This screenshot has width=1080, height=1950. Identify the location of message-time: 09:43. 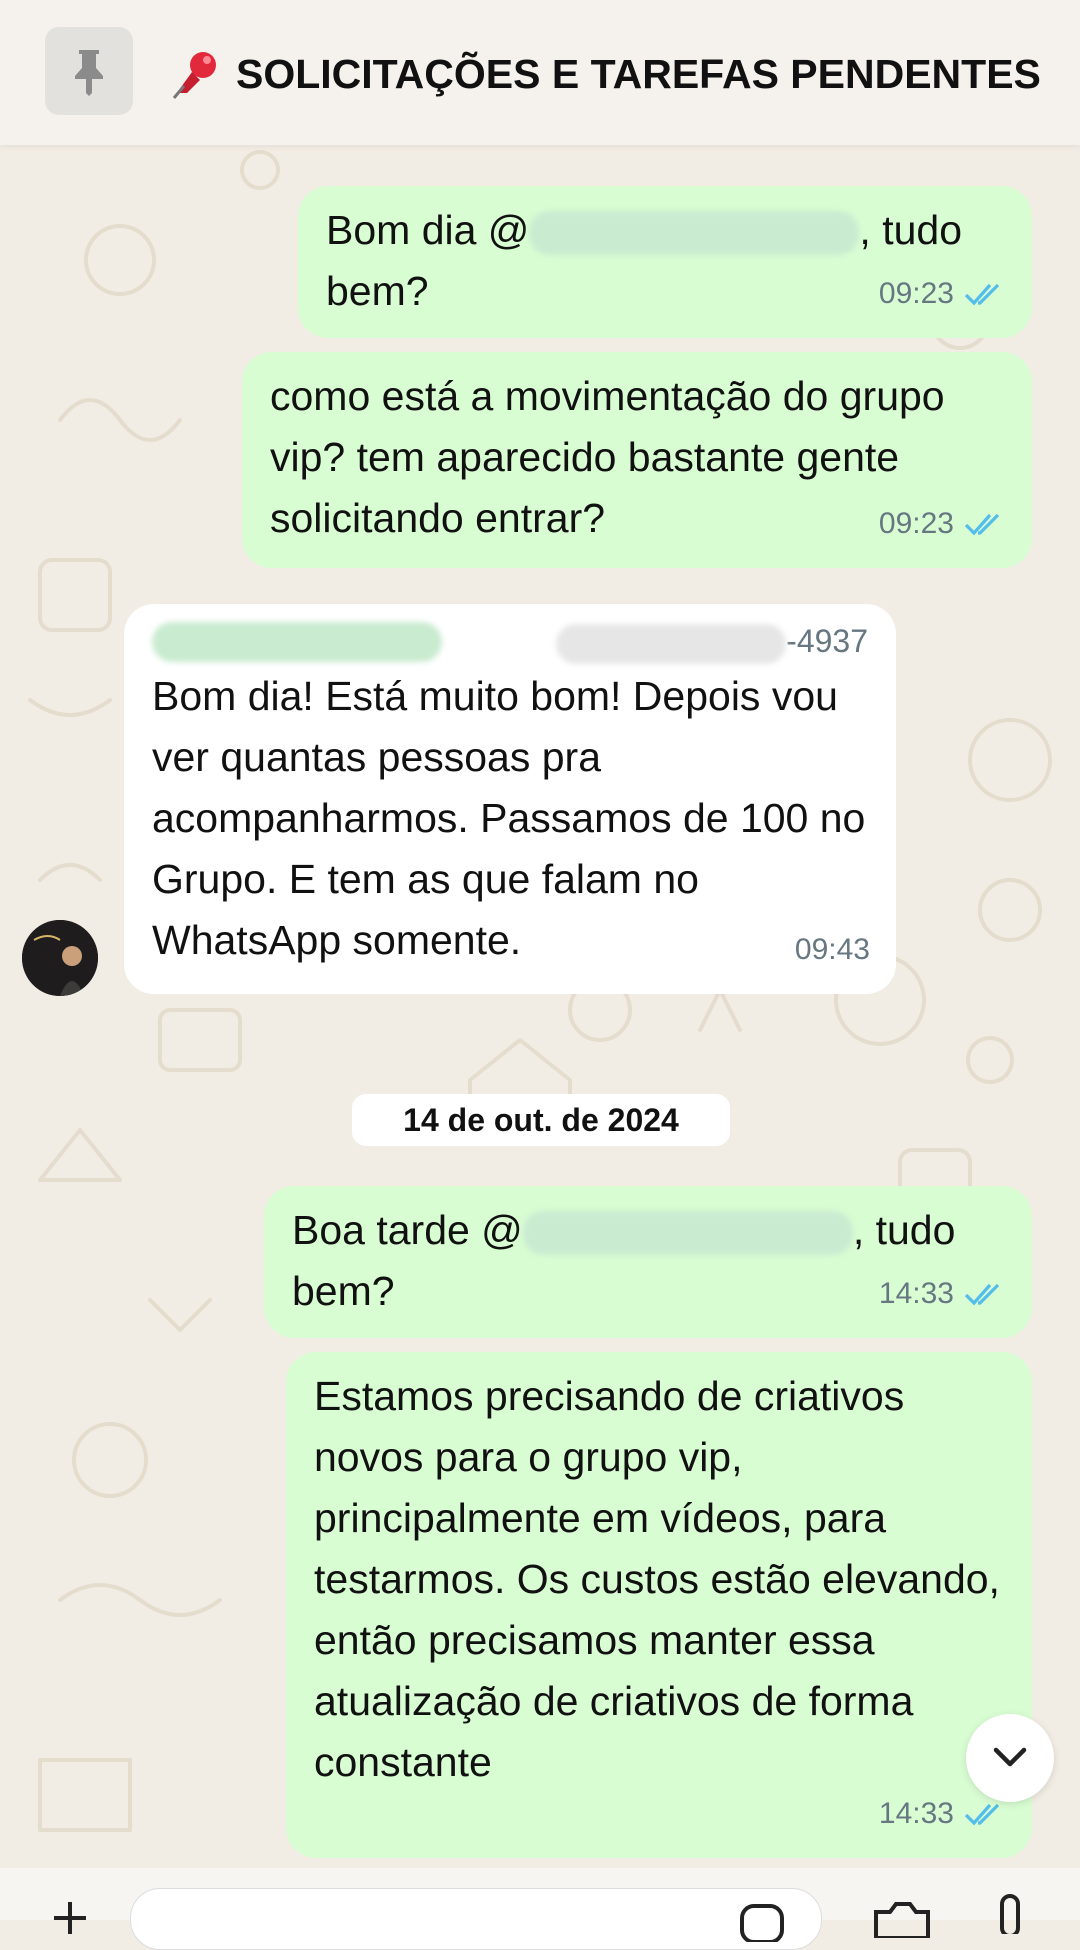
(832, 949).